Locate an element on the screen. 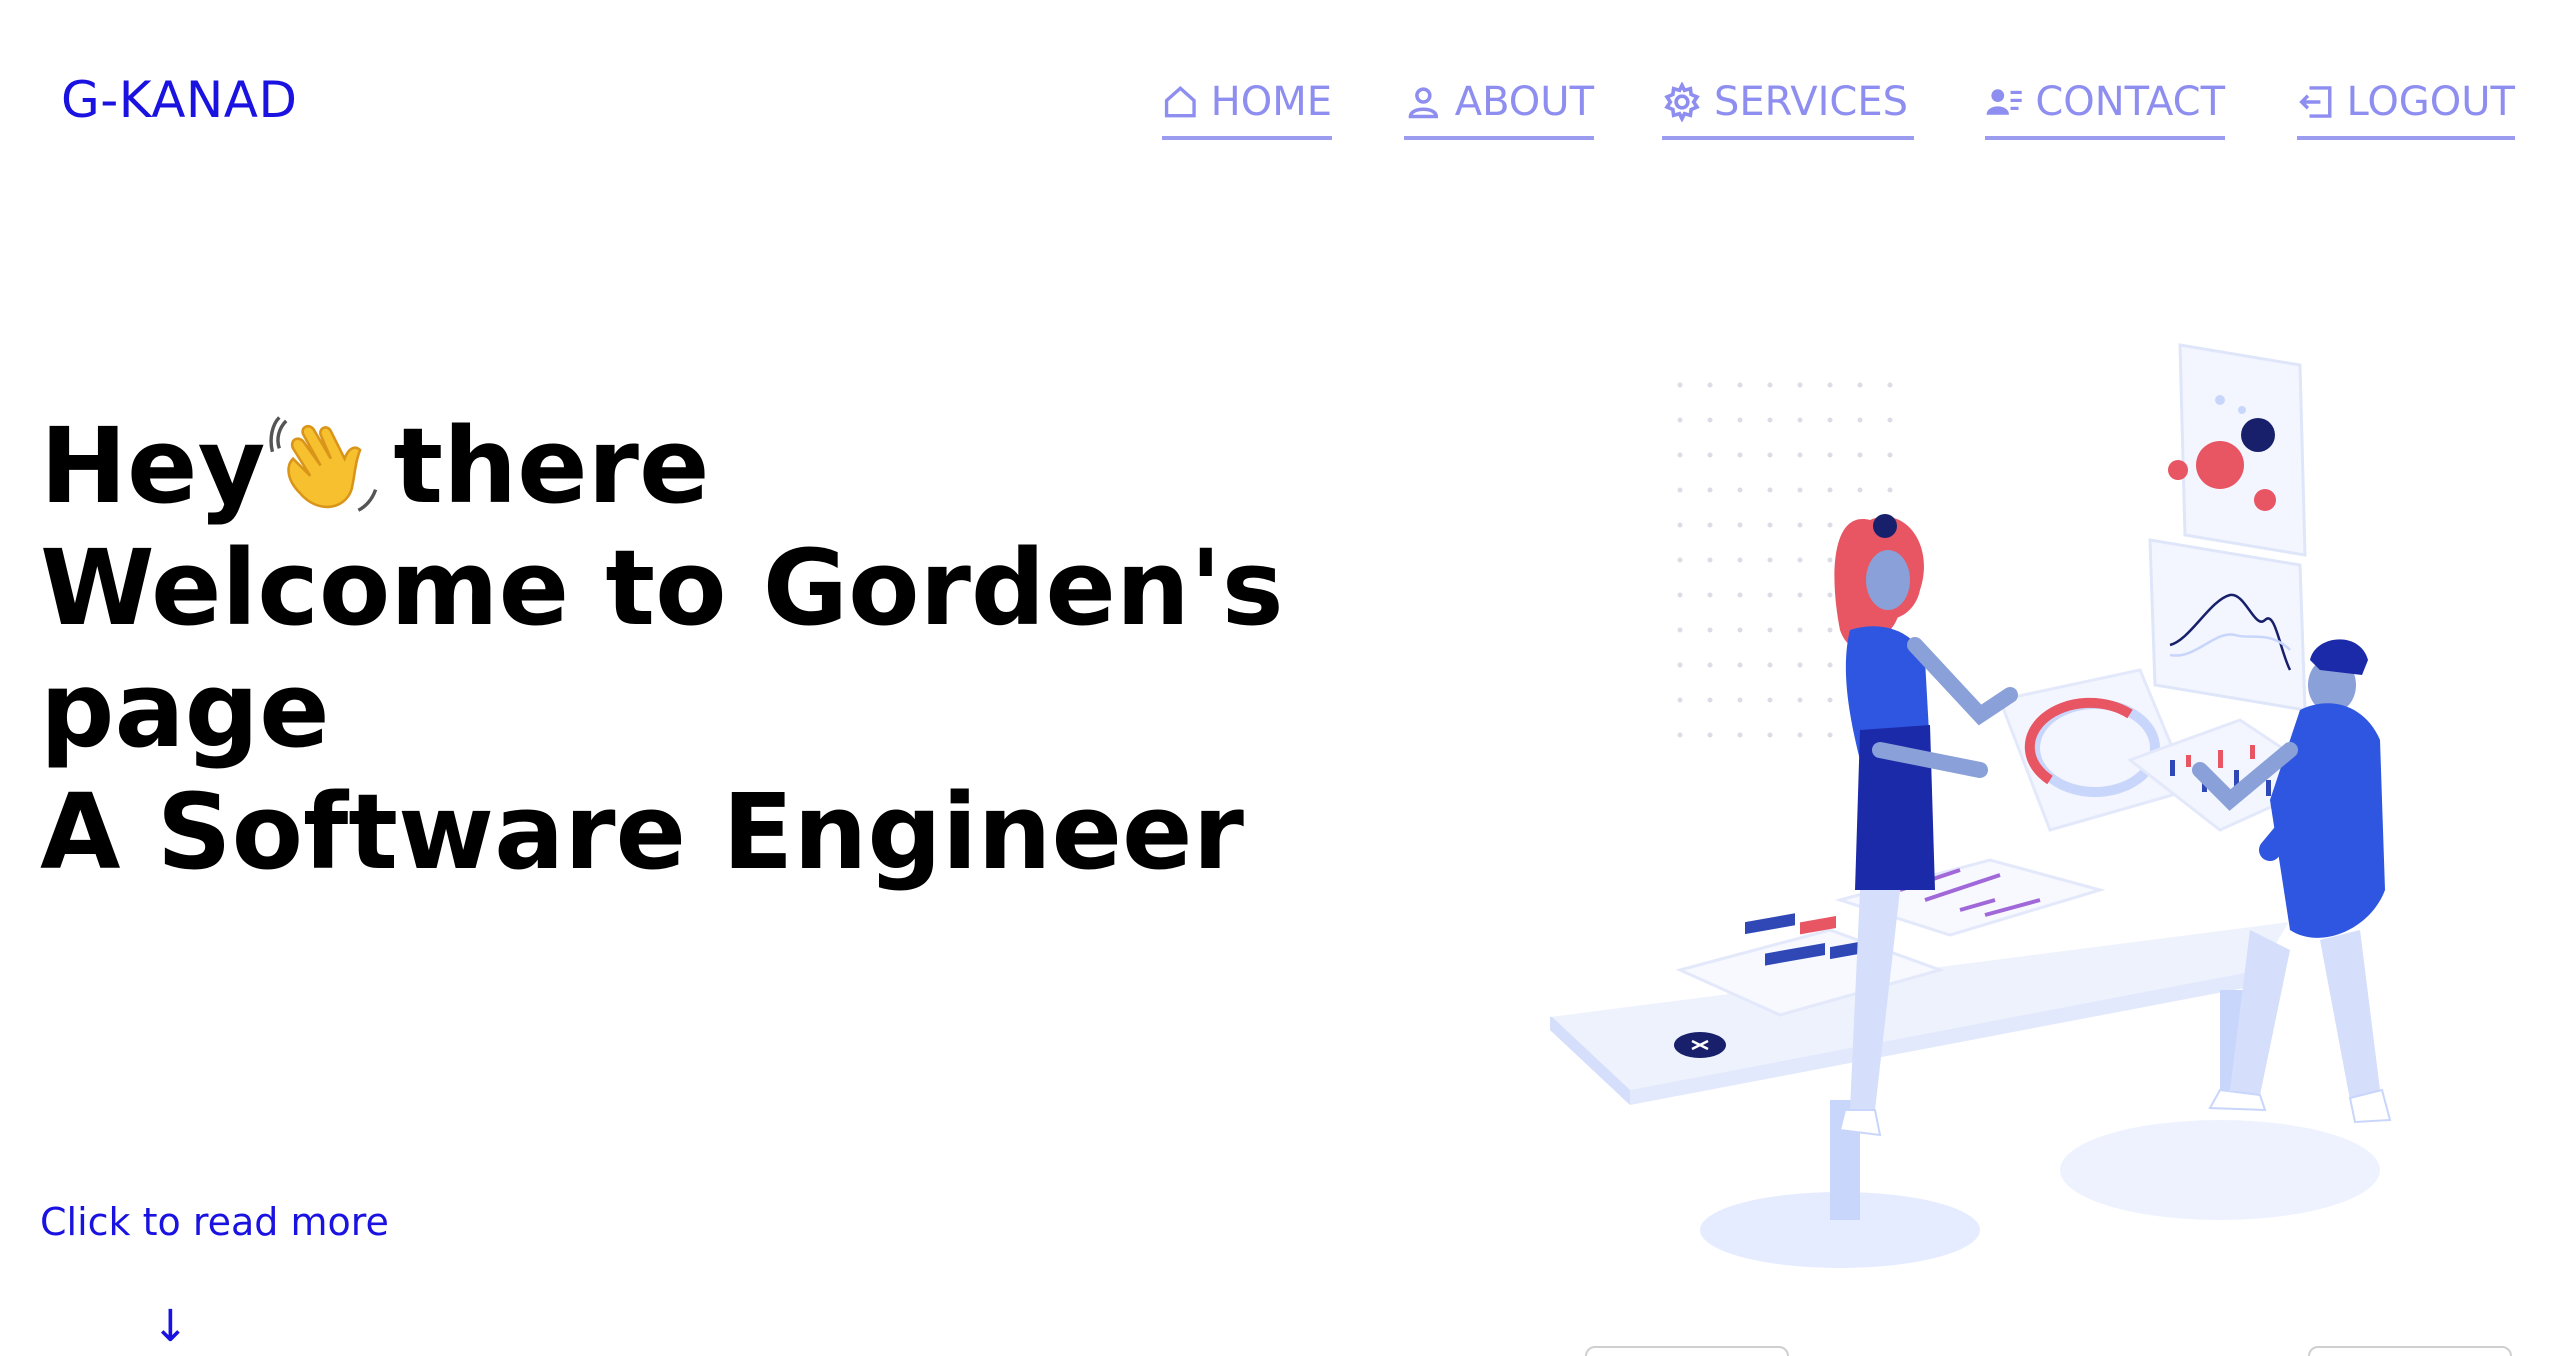 The image size is (2560, 1356). home-icon is located at coordinates (1180, 102).